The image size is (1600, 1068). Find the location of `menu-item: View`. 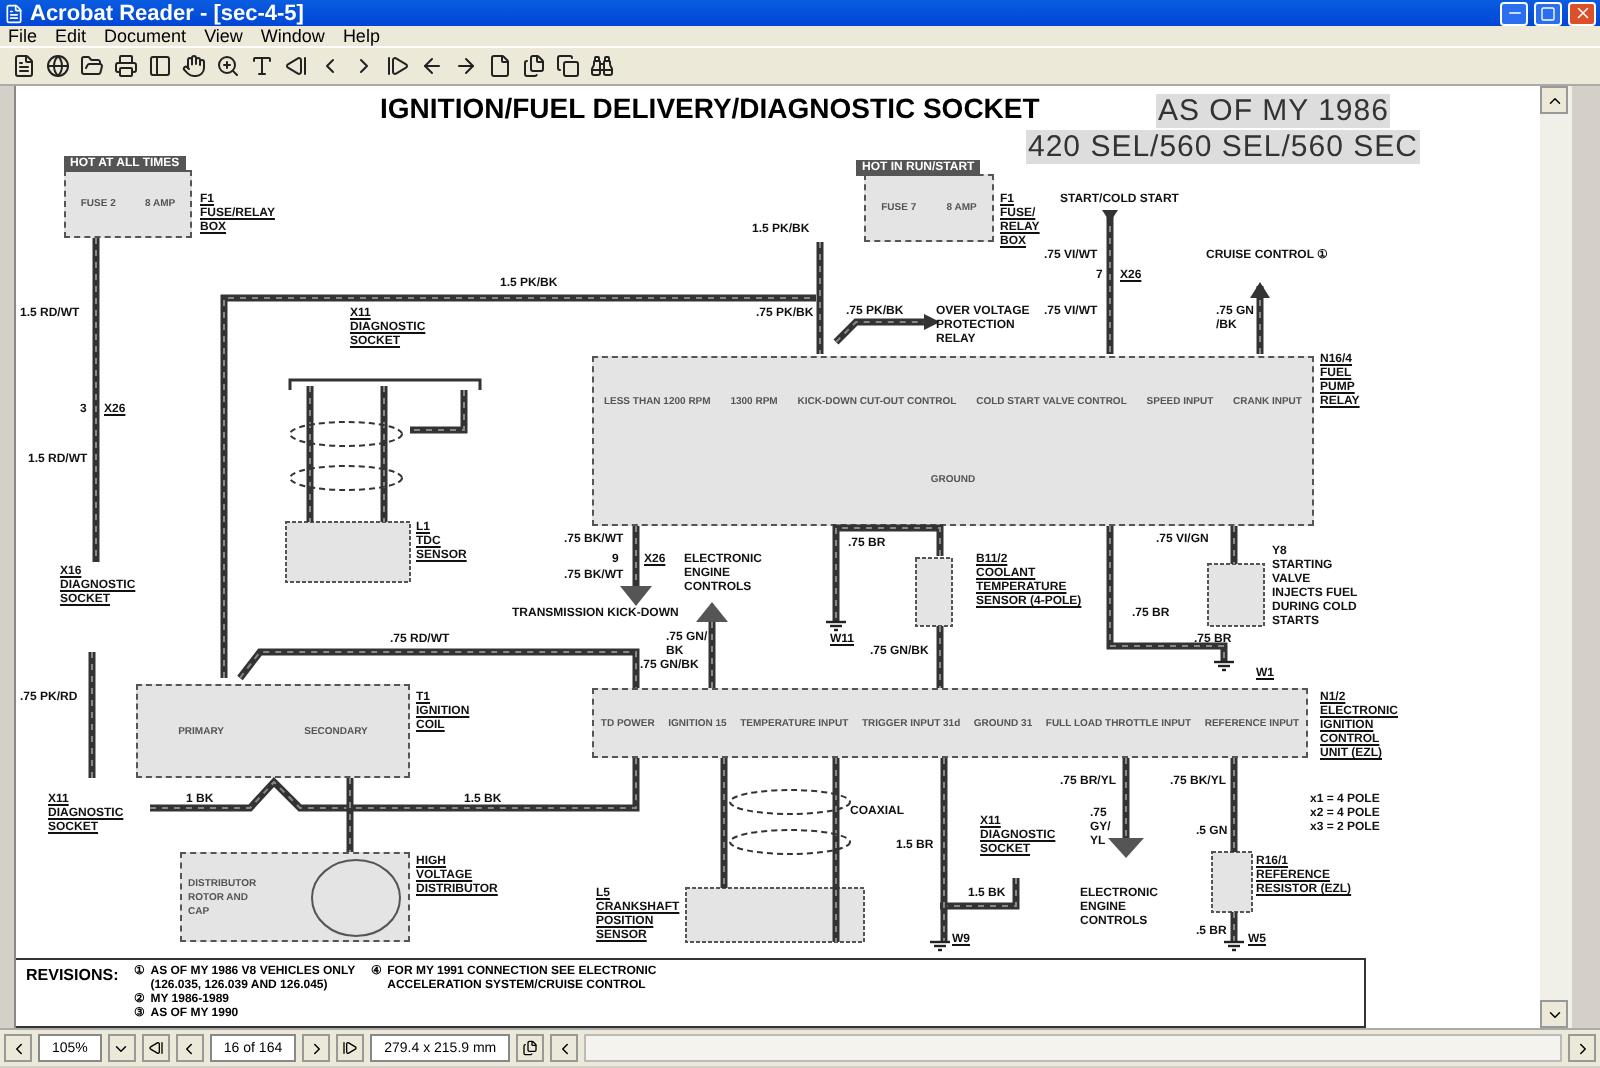

menu-item: View is located at coordinates (223, 36).